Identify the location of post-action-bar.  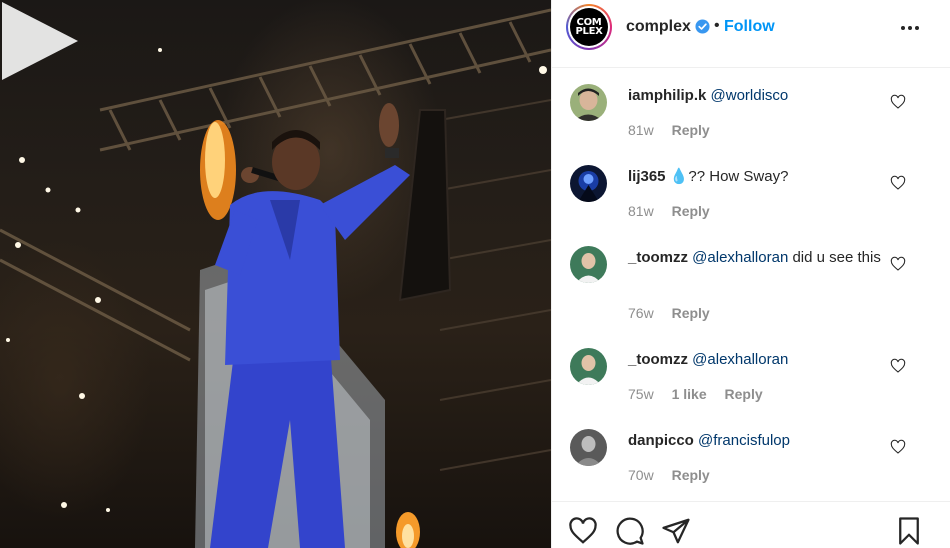
(751, 524).